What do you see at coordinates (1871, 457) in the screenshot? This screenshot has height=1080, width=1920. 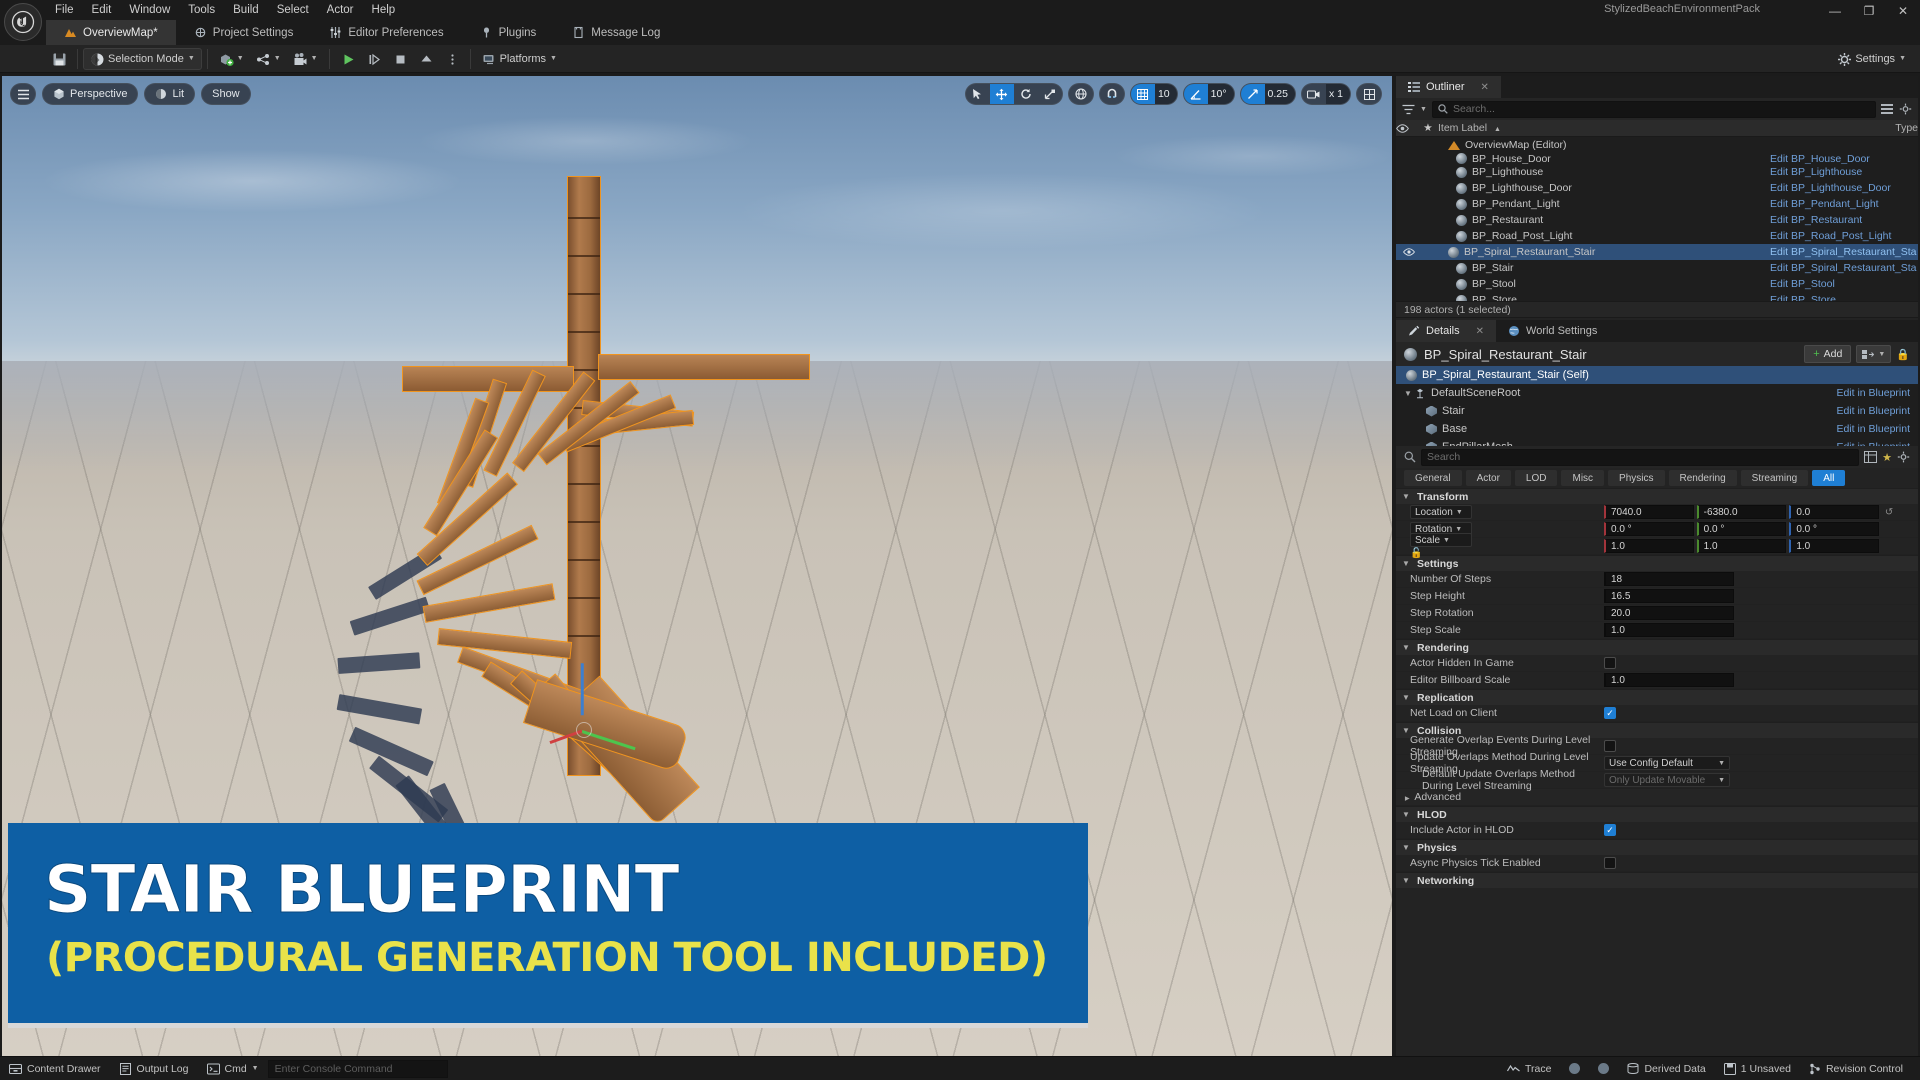 I see `details-layout-icon` at bounding box center [1871, 457].